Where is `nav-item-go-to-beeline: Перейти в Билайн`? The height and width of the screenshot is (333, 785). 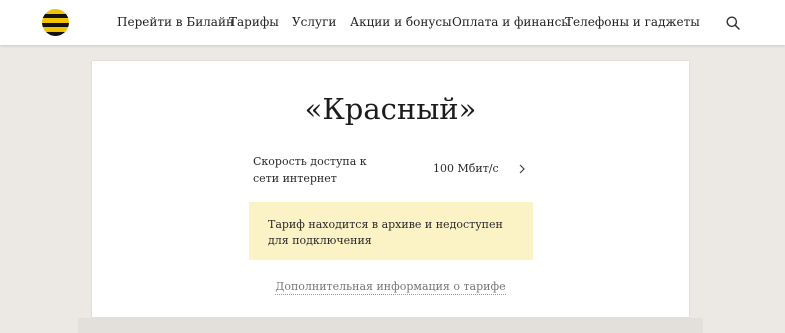
nav-item-go-to-beeline: Перейти в Билайн is located at coordinates (175, 22).